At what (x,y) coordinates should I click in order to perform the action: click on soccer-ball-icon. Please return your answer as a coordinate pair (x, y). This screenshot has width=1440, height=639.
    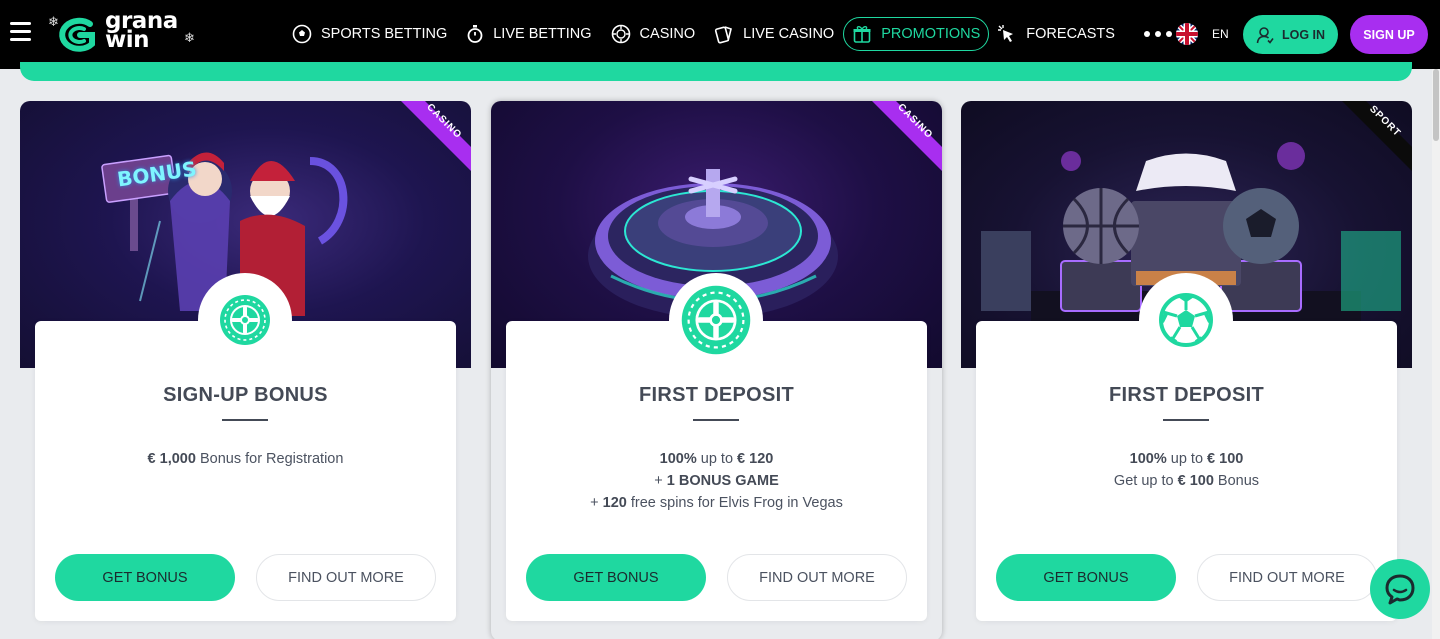
    Looking at the image, I should click on (1186, 320).